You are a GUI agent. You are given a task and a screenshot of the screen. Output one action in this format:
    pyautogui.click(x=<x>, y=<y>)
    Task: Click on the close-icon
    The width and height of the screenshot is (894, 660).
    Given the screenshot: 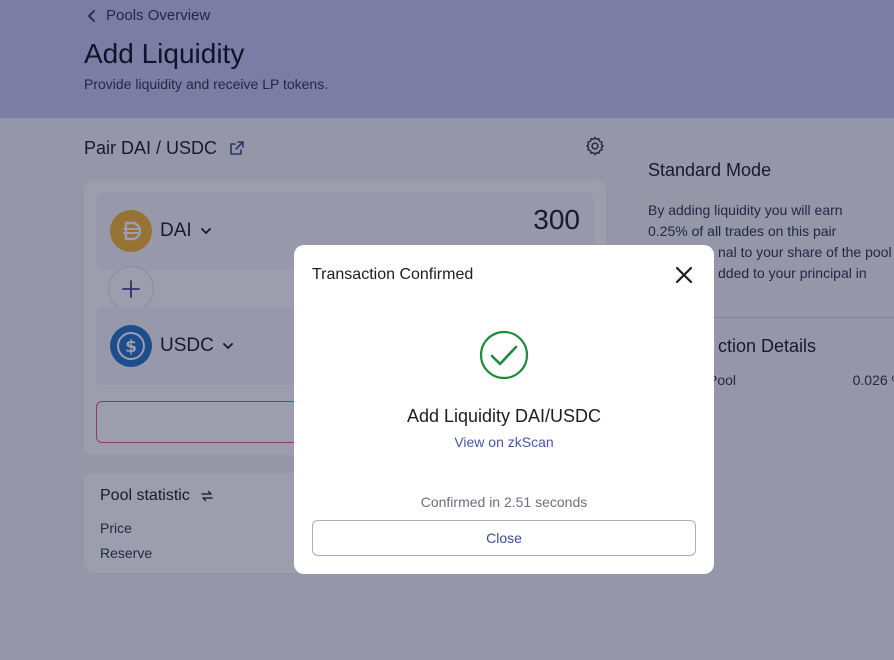 What is the action you would take?
    pyautogui.click(x=684, y=275)
    